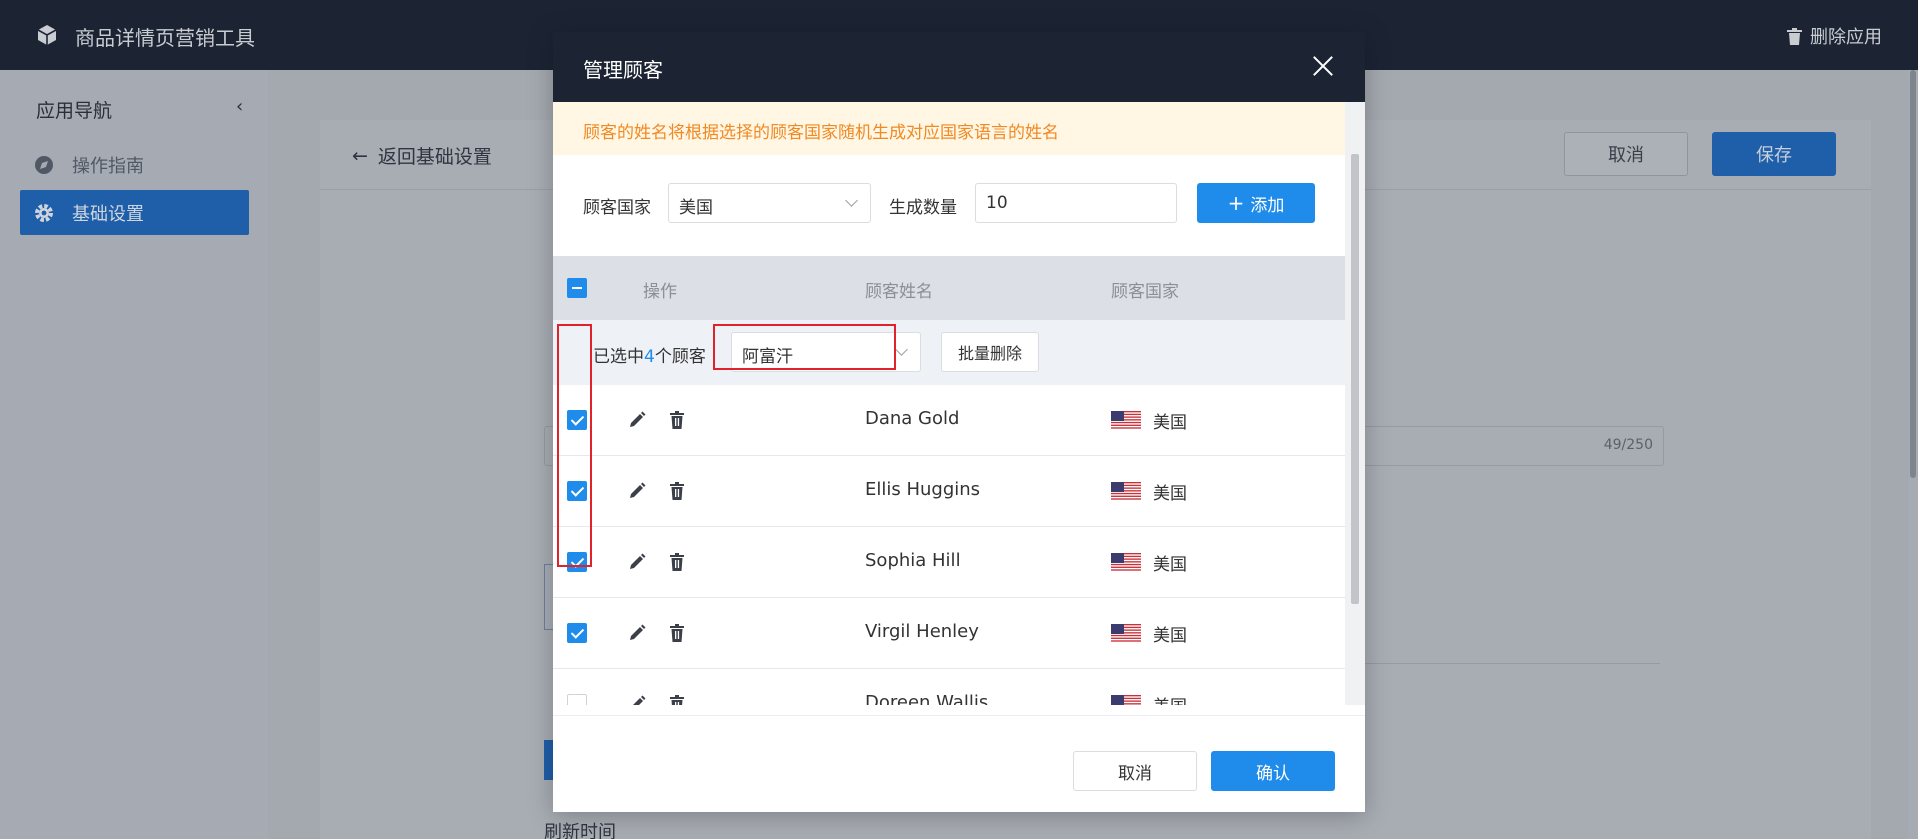 This screenshot has width=1918, height=839. I want to click on compass-icon, so click(44, 164).